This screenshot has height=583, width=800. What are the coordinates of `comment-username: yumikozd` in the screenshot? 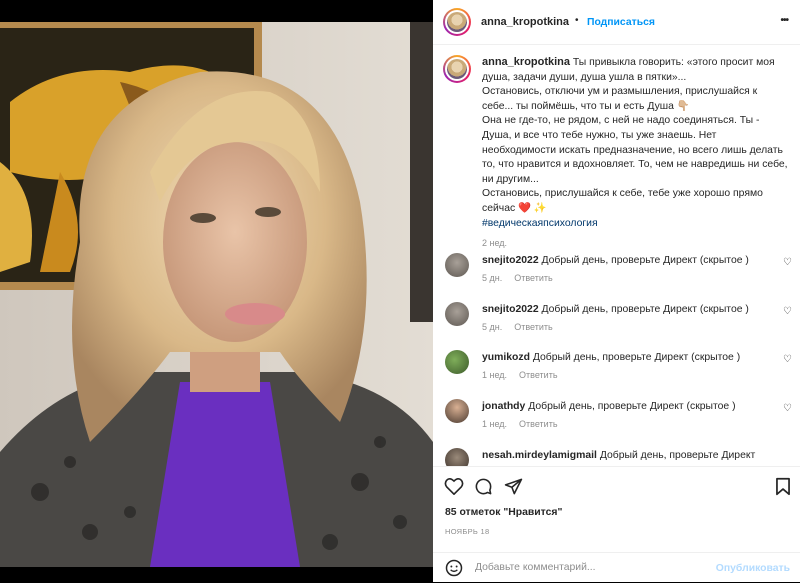 It's located at (506, 357).